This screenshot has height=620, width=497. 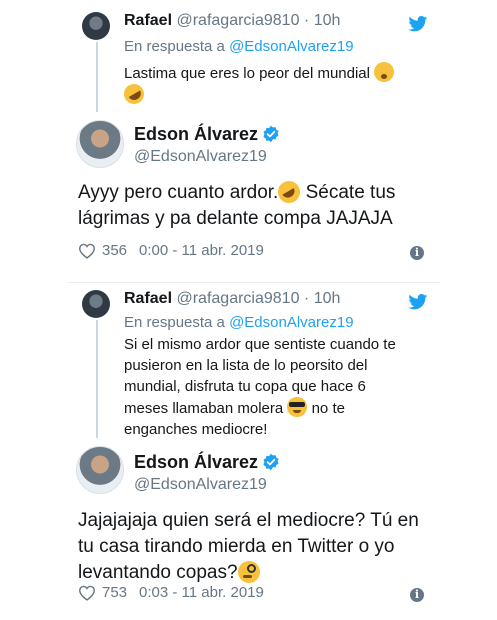 I want to click on reply-text-body: Lastima que eres lo peor del mundial, so click(x=247, y=73).